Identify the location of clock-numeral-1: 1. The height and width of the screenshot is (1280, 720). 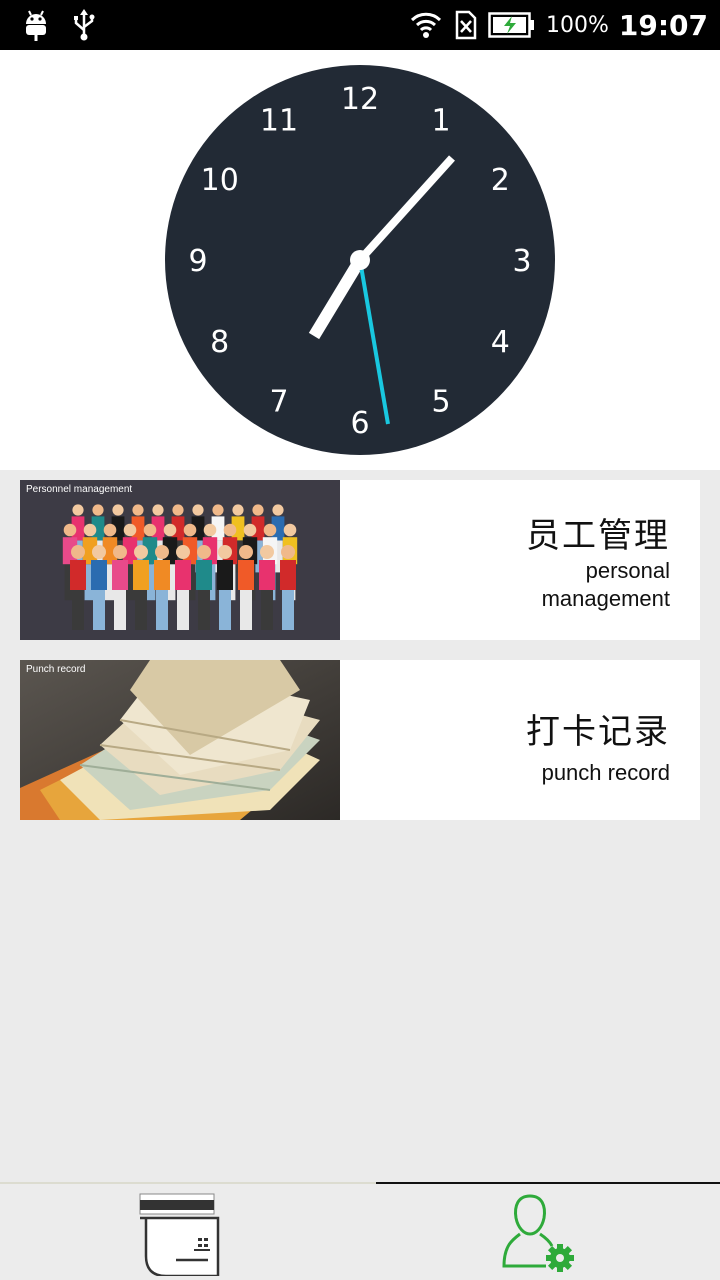
(440, 121).